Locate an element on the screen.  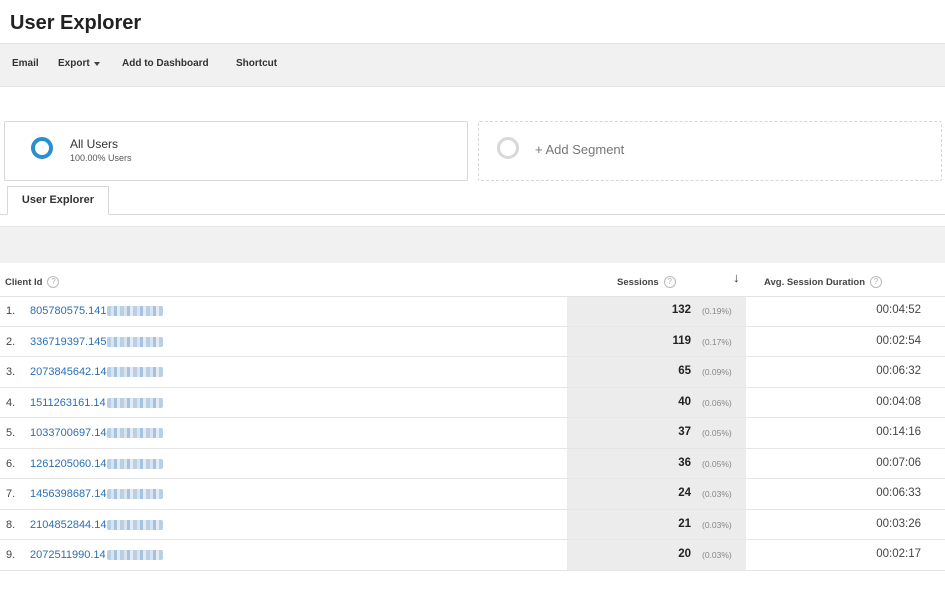
avg-duration-value: 00:04:52 is located at coordinates (898, 310).